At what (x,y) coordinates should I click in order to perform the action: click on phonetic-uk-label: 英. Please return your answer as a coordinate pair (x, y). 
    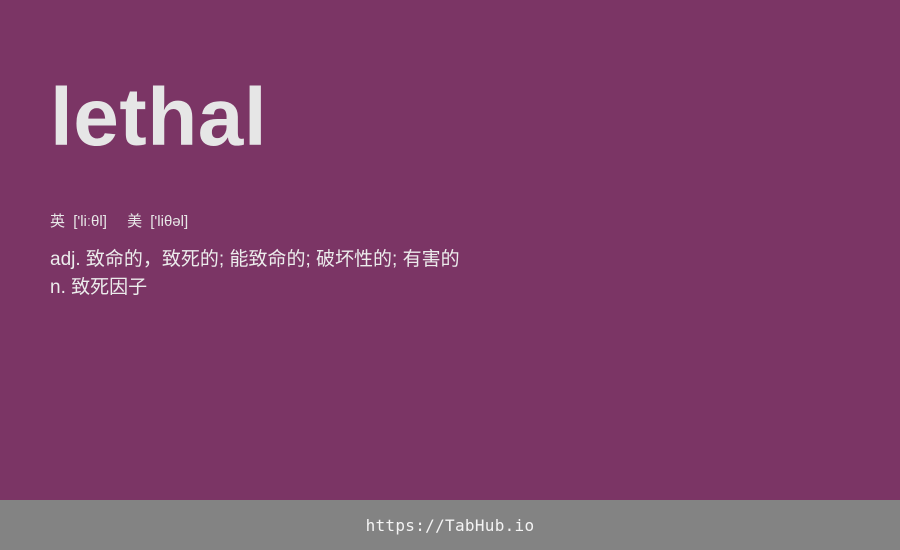
    Looking at the image, I should click on (58, 221).